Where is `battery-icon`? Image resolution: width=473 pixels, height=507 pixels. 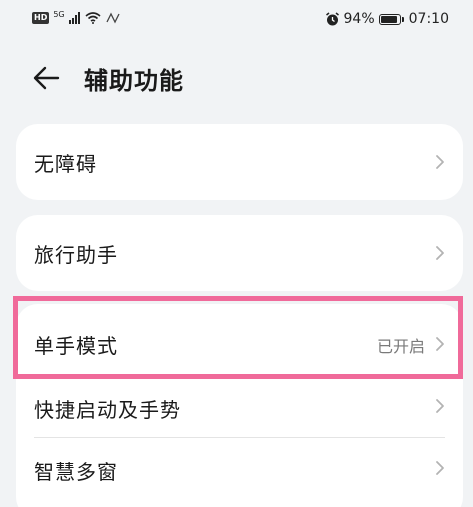 battery-icon is located at coordinates (391, 19).